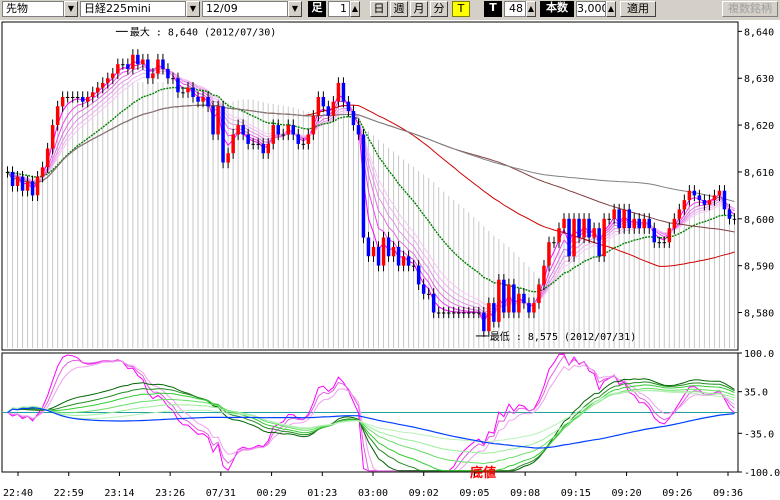  What do you see at coordinates (611, 9) in the screenshot?
I see `count-stepper-icon: ▲` at bounding box center [611, 9].